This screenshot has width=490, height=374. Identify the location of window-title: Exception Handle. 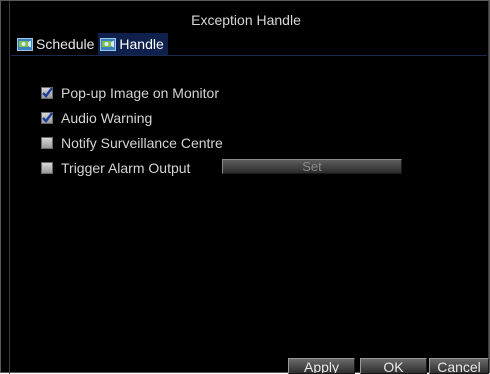
(246, 20).